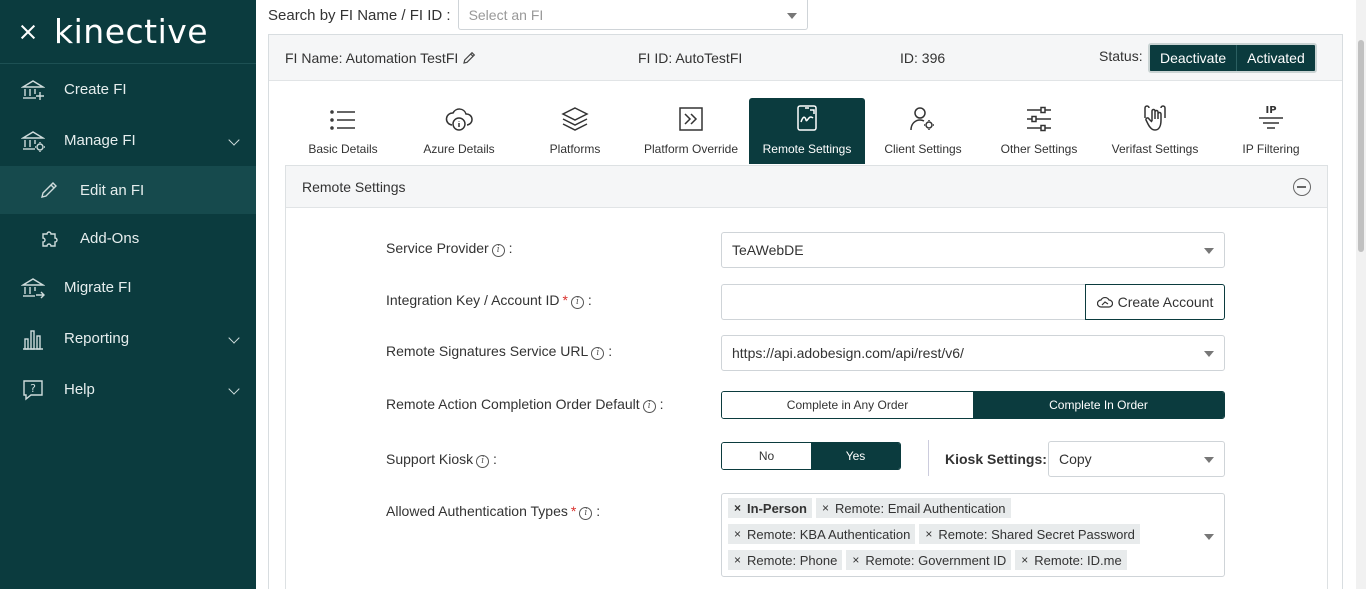  I want to click on sliders-icon, so click(1039, 116).